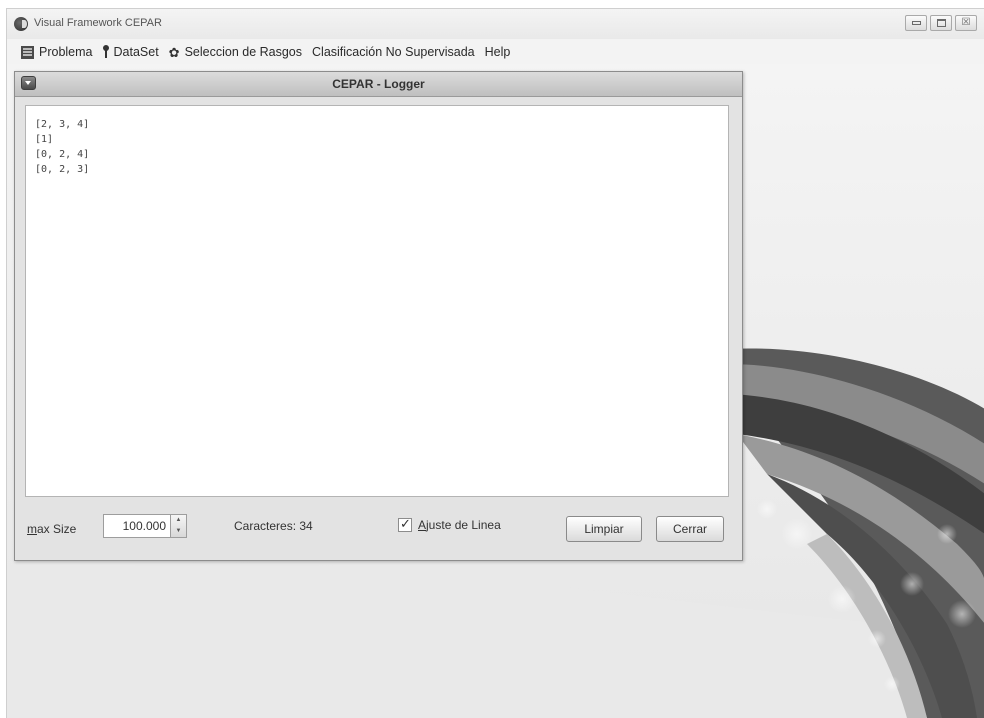 Image resolution: width=984 pixels, height=718 pixels. I want to click on menu-help: Help, so click(498, 52).